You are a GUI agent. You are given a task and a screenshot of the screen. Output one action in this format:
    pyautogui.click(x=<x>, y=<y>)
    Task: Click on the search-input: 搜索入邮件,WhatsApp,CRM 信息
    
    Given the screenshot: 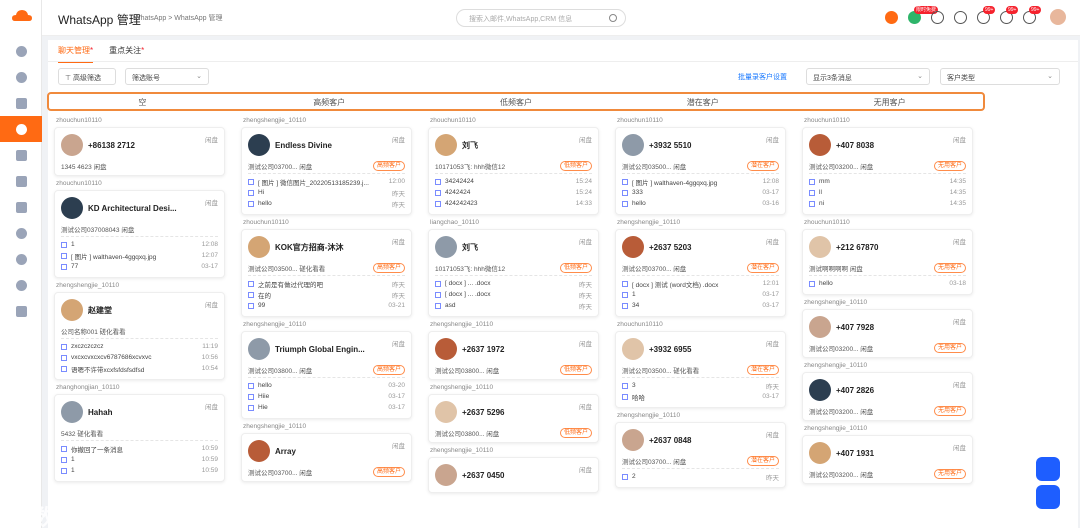 What is the action you would take?
    pyautogui.click(x=541, y=18)
    